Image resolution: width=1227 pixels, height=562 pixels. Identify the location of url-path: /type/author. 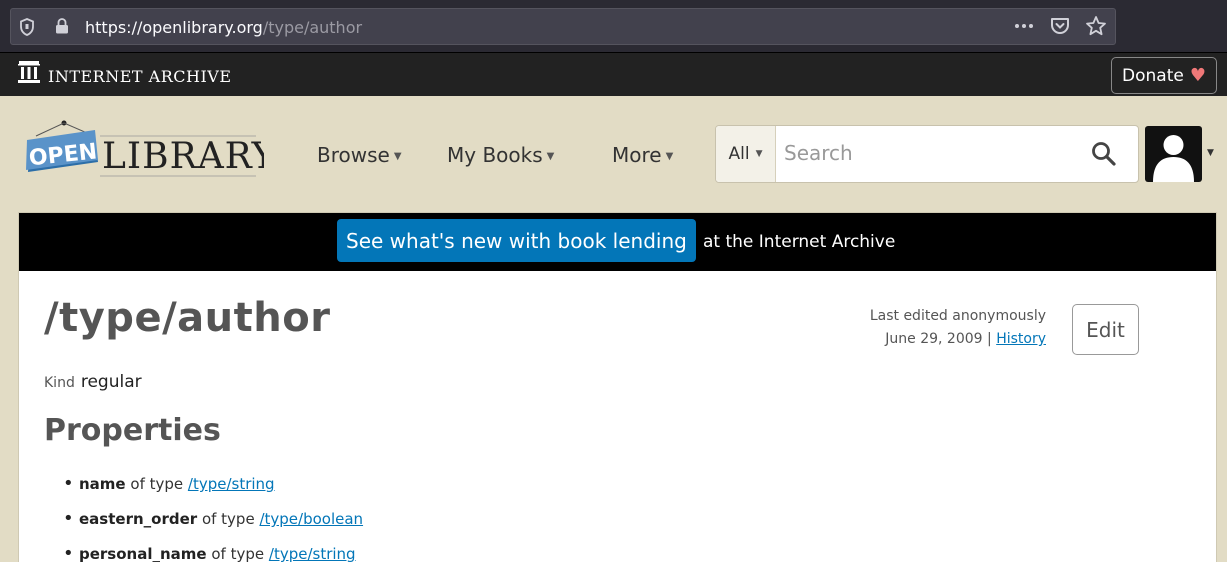
(312, 27).